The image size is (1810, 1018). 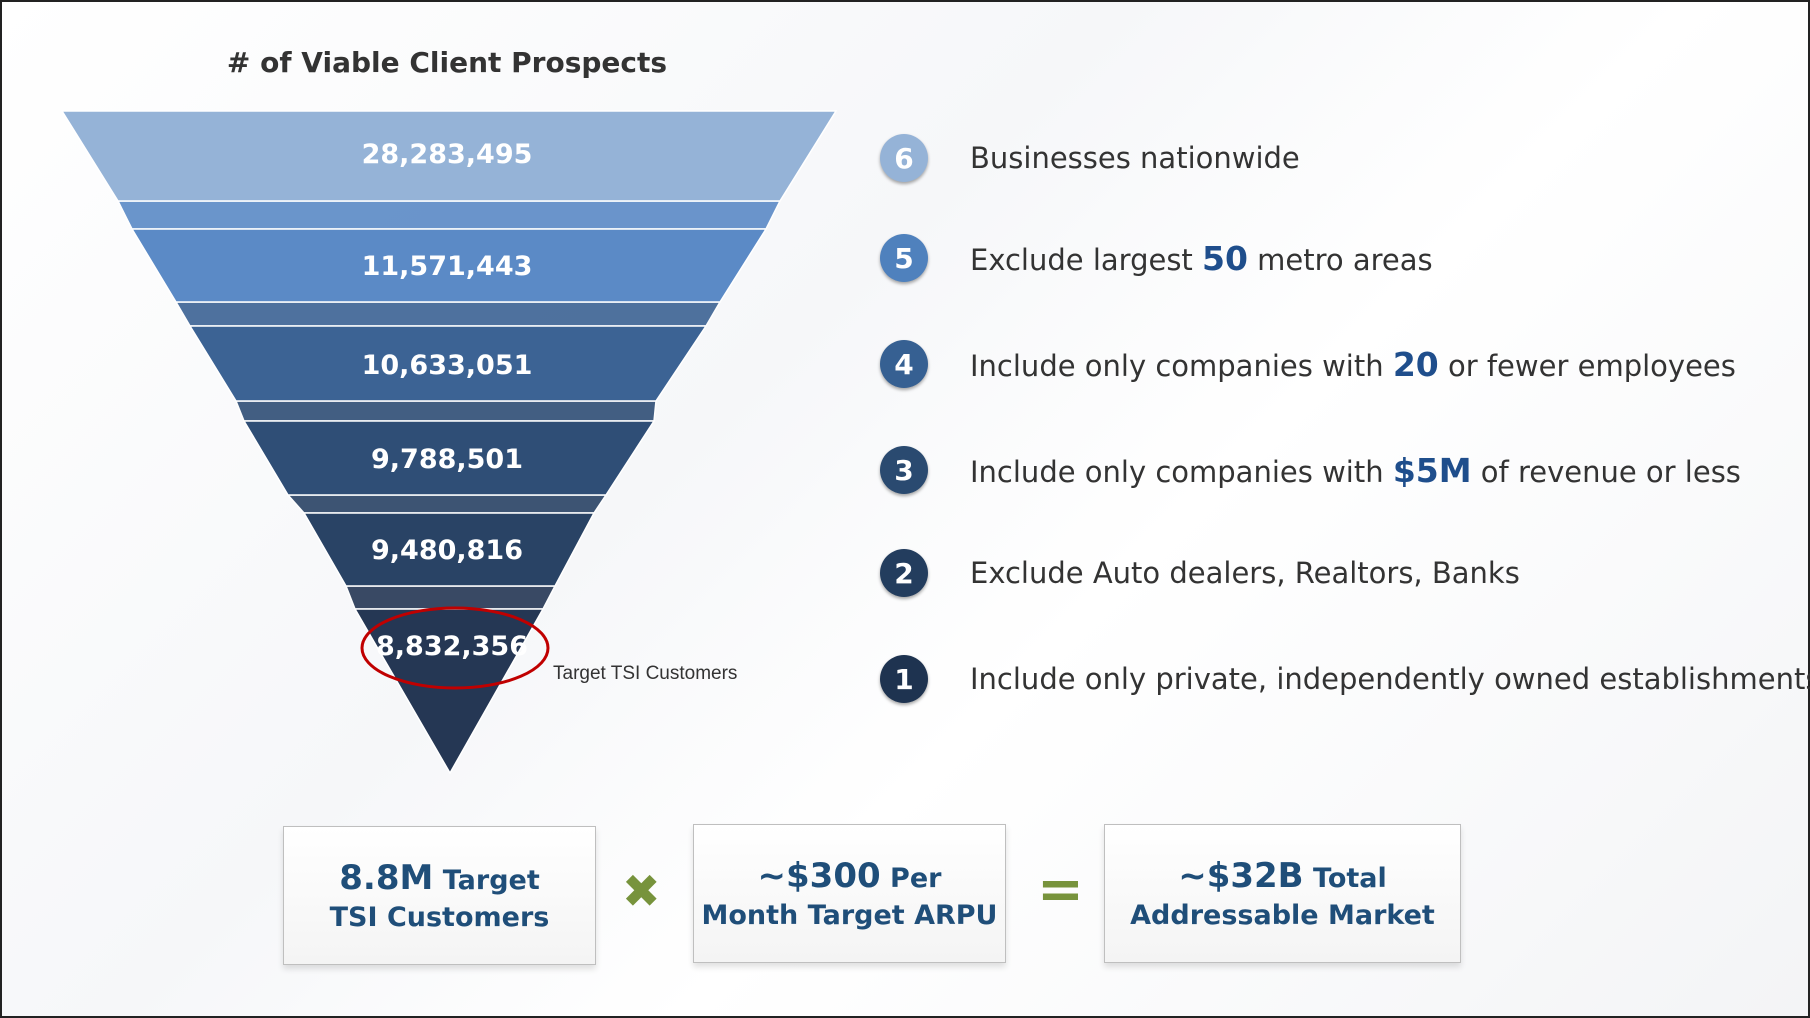 I want to click on step-6: 6 Businesses nationwide, so click(x=1090, y=158).